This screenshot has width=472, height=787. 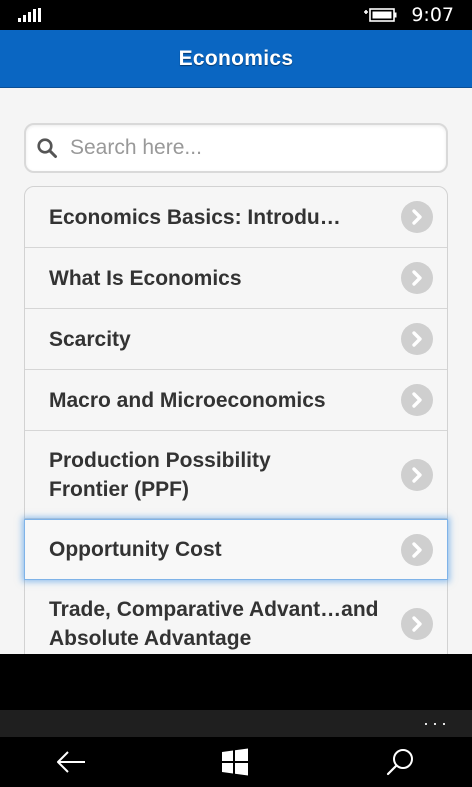 I want to click on list-item: Opportunity Cost, so click(x=236, y=549).